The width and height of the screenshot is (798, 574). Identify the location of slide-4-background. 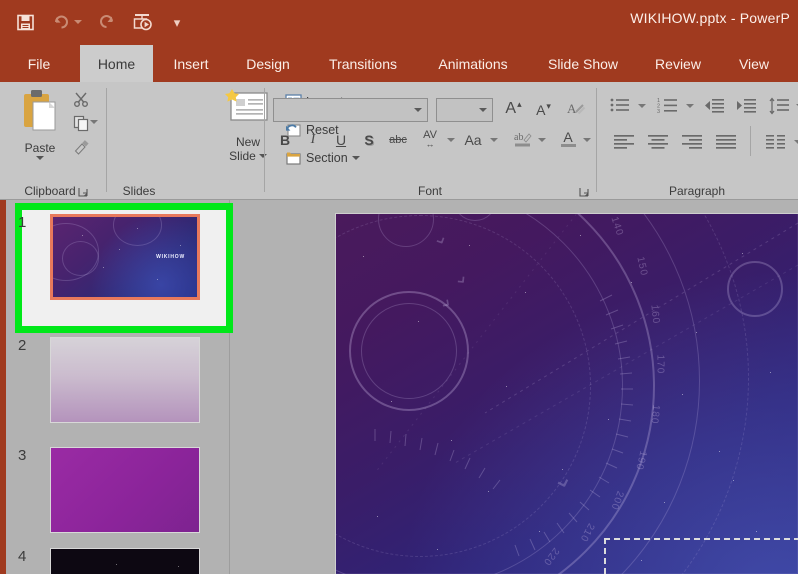
(125, 561).